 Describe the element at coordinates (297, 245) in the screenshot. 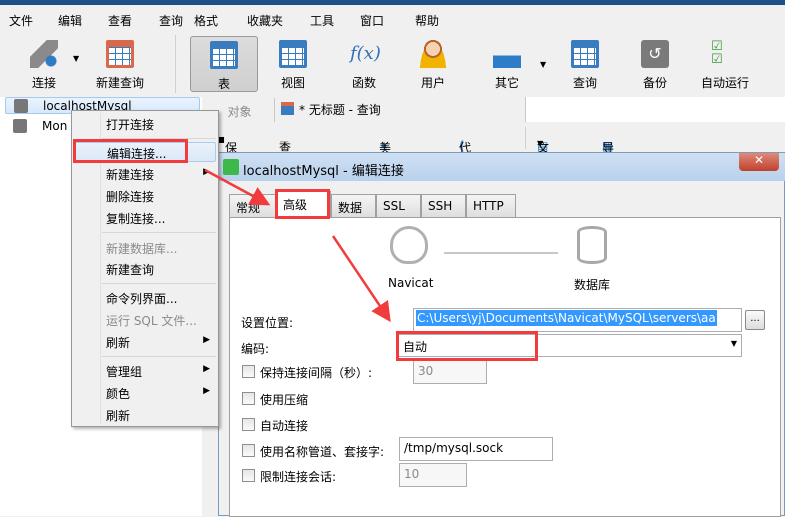

I see `annotation-arrows` at that location.